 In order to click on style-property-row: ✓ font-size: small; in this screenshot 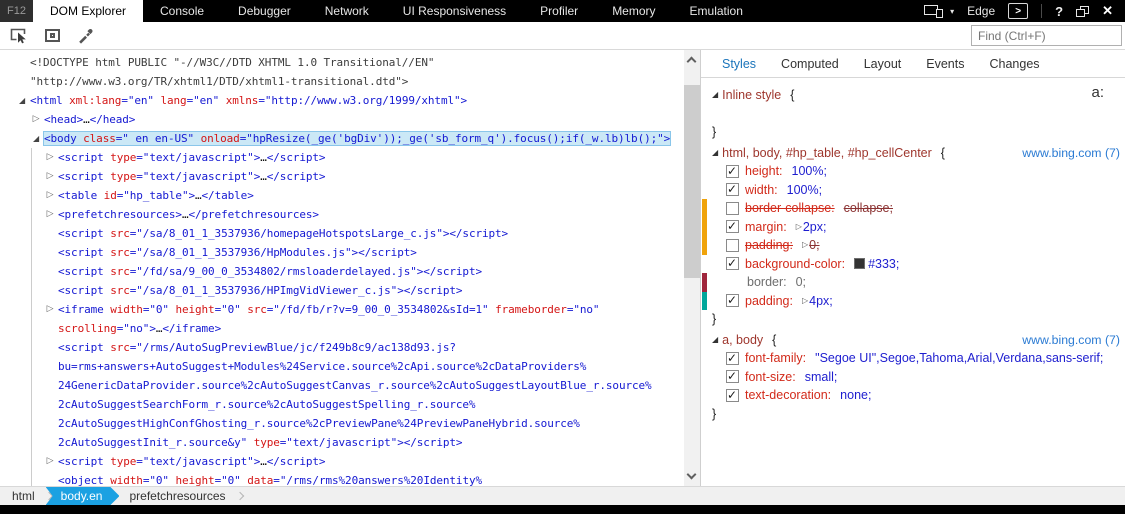, I will do `click(913, 377)`.